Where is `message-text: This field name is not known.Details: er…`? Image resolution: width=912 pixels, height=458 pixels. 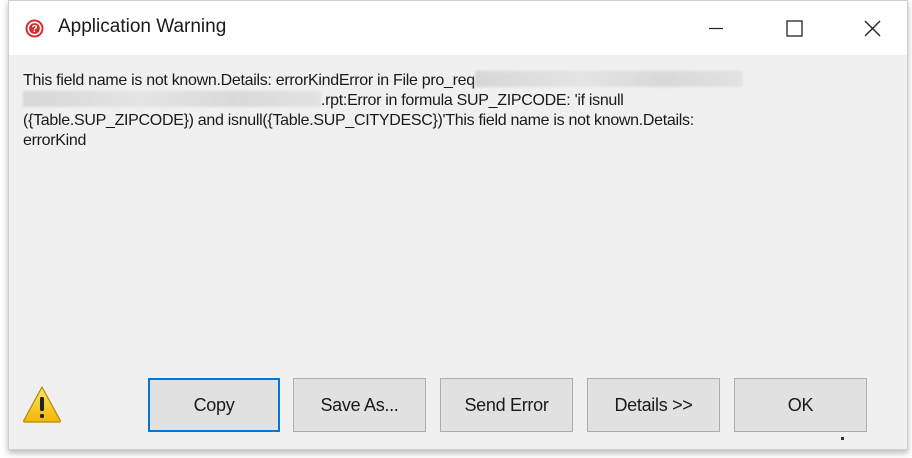 message-text: This field name is not known.Details: er… is located at coordinates (249, 80).